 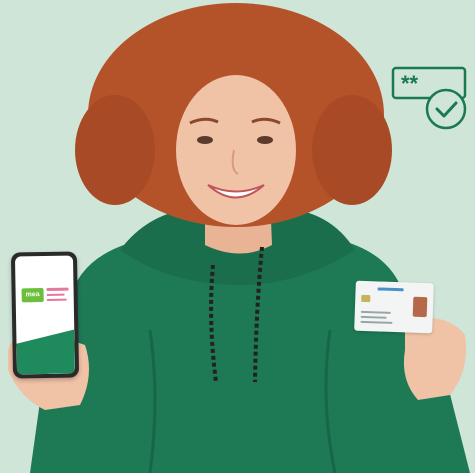 I want to click on hair-curls-right, so click(x=352, y=150).